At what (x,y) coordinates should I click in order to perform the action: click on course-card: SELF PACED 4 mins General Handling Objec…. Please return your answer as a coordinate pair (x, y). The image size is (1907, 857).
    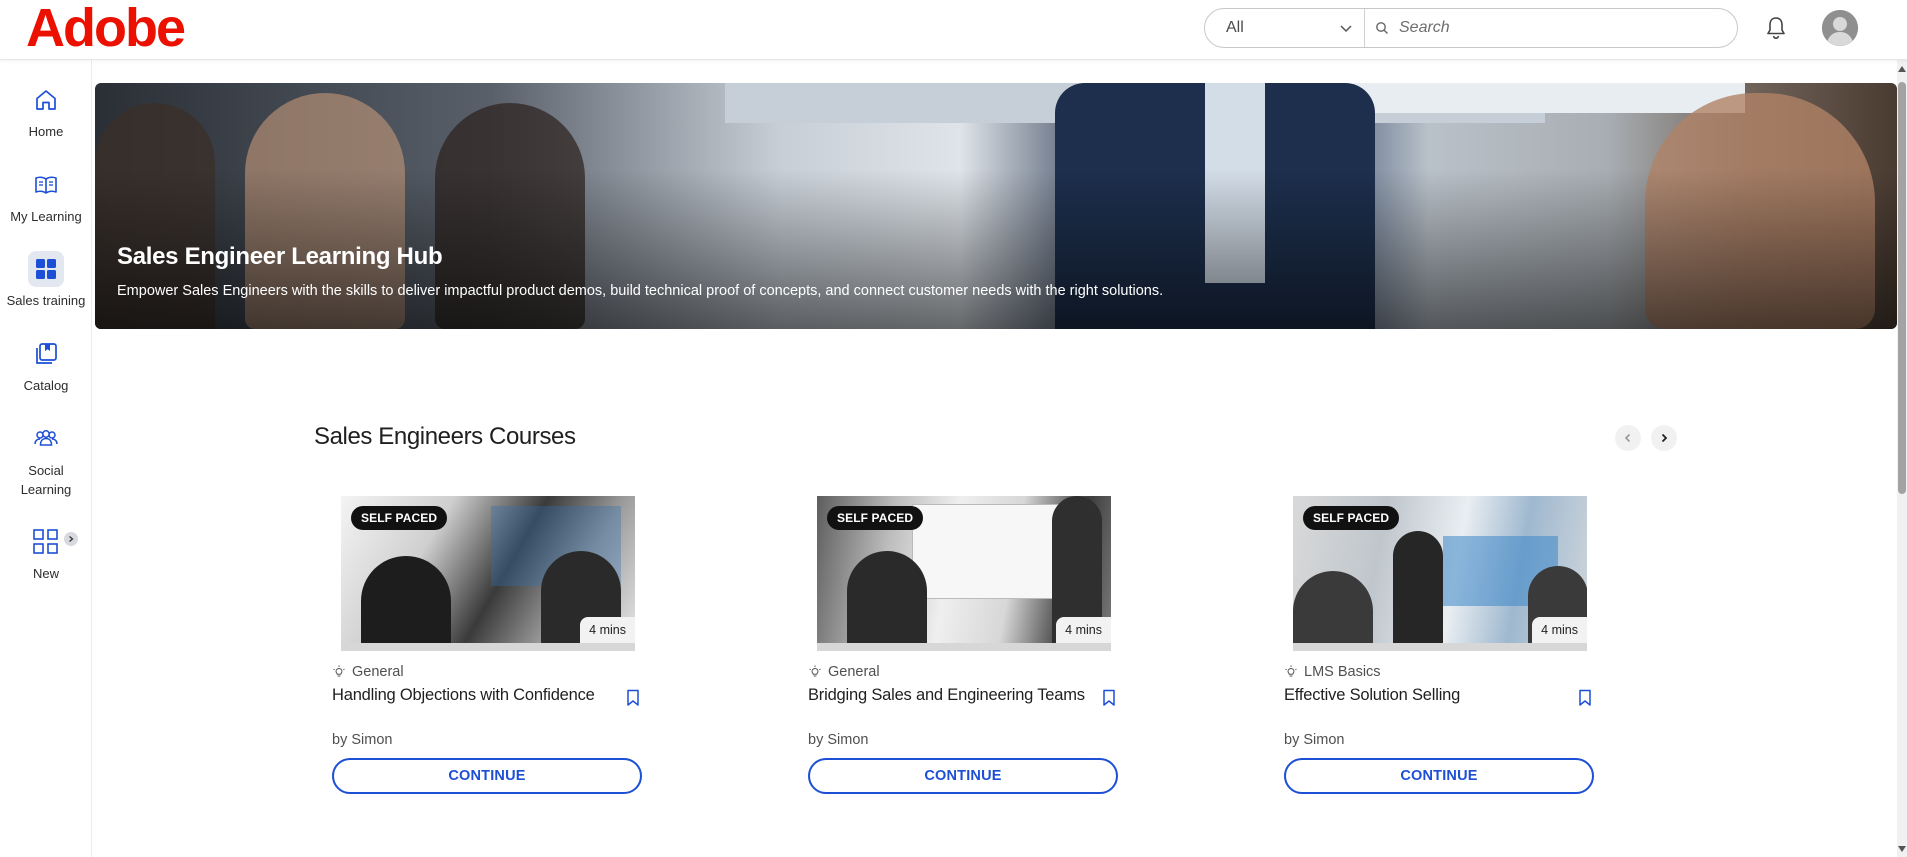
    Looking at the image, I should click on (488, 646).